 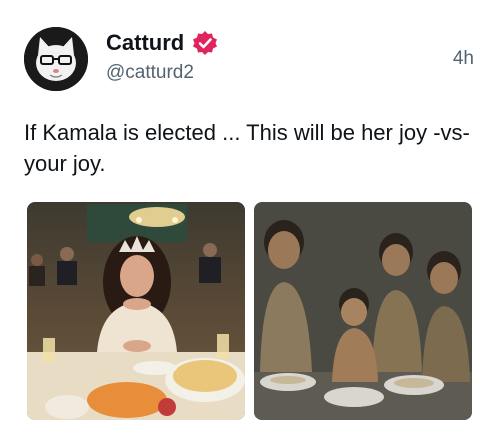 What do you see at coordinates (150, 73) in the screenshot?
I see `handle: @catturd2` at bounding box center [150, 73].